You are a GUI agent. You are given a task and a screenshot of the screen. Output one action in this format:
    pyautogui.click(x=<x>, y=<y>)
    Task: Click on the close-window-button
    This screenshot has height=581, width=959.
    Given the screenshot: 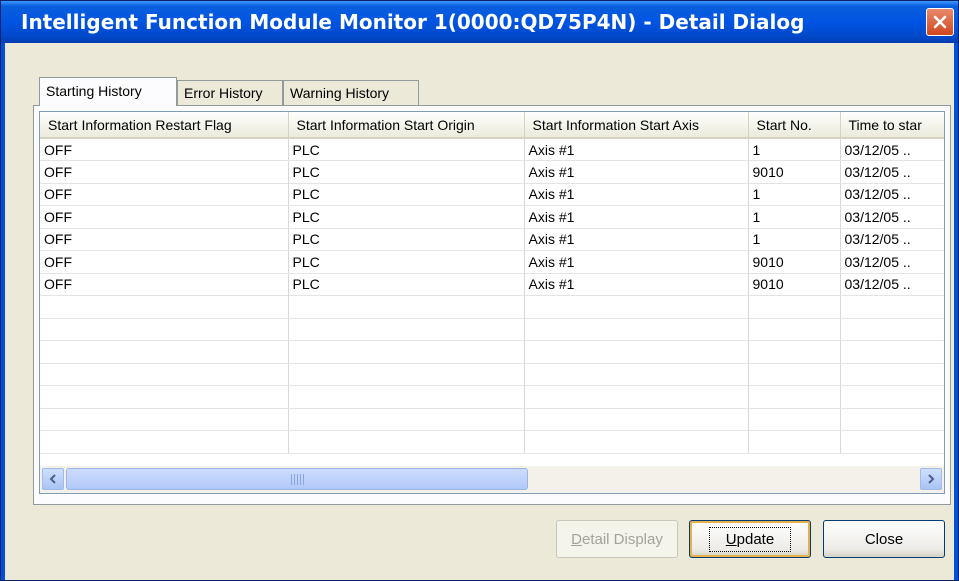 What is the action you would take?
    pyautogui.click(x=940, y=22)
    